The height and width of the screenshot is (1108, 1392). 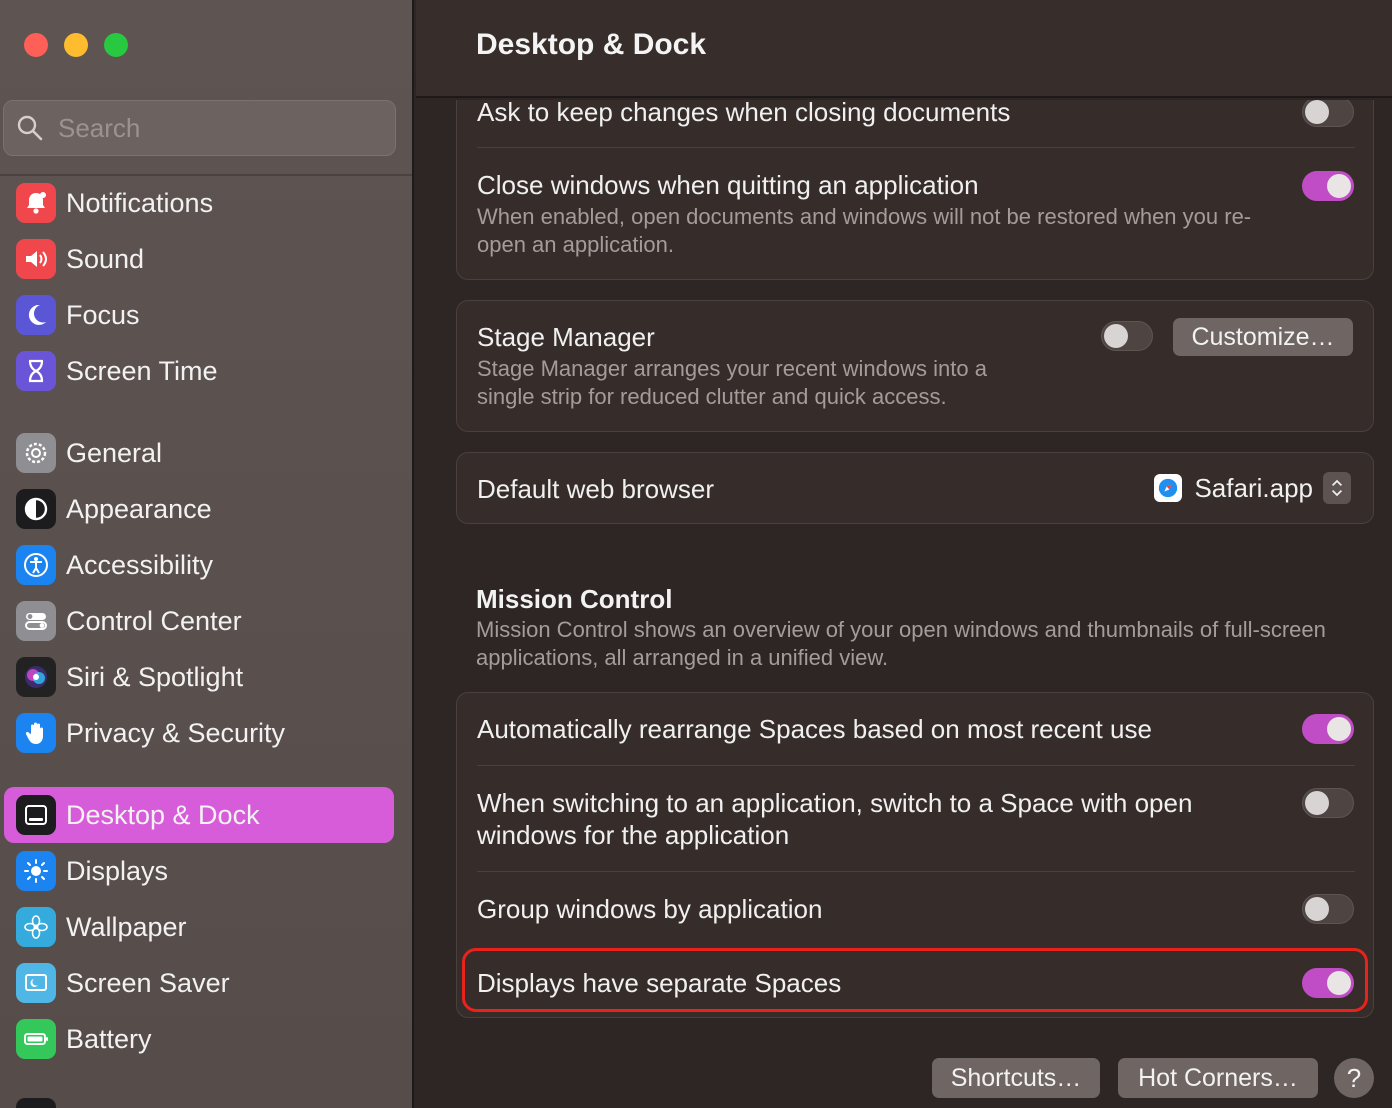 I want to click on battery-icon, so click(x=36, y=1039).